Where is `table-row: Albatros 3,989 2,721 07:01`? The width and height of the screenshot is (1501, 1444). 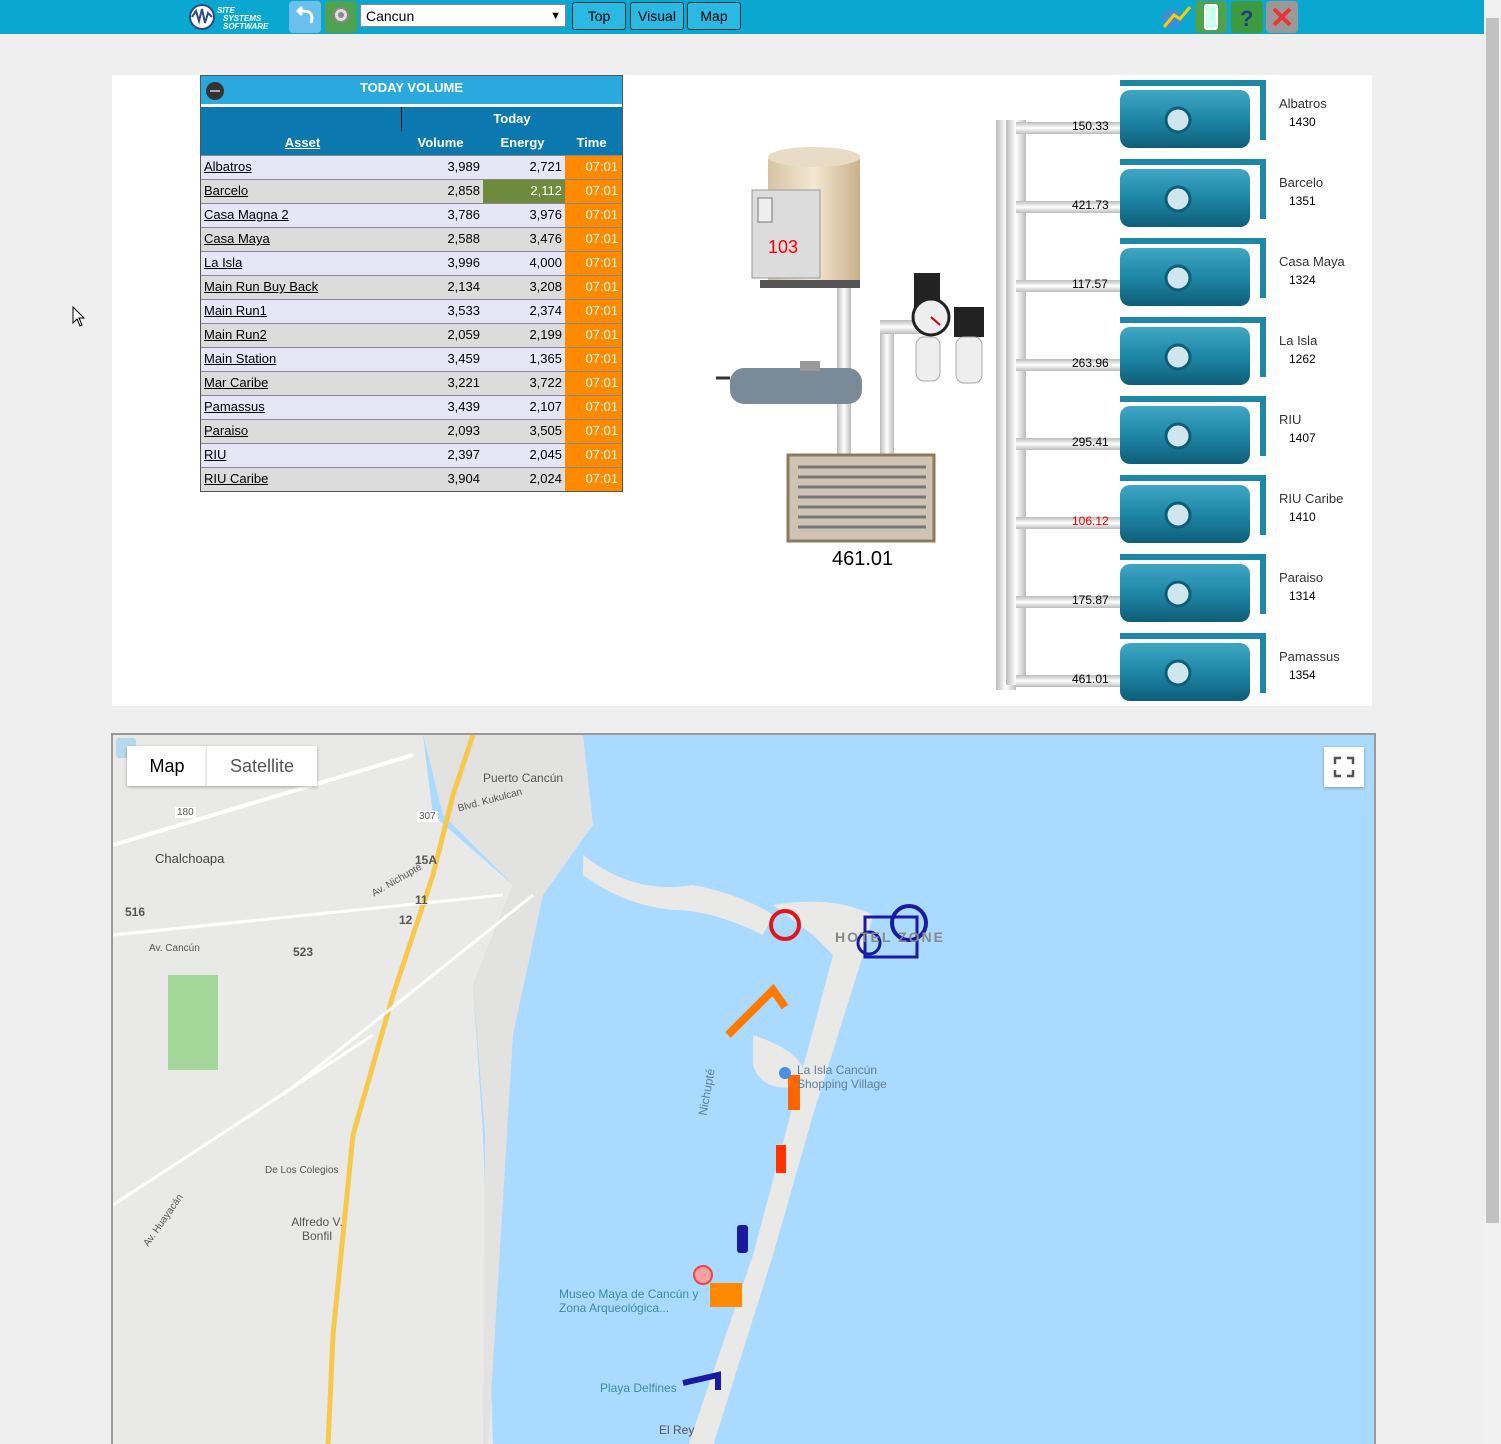 table-row: Albatros 3,989 2,721 07:01 is located at coordinates (411, 167).